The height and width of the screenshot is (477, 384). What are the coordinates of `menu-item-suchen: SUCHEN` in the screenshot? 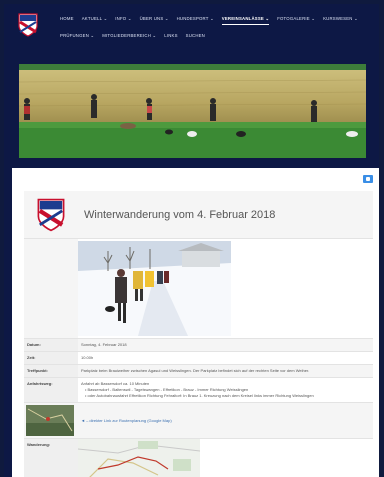 It's located at (195, 37).